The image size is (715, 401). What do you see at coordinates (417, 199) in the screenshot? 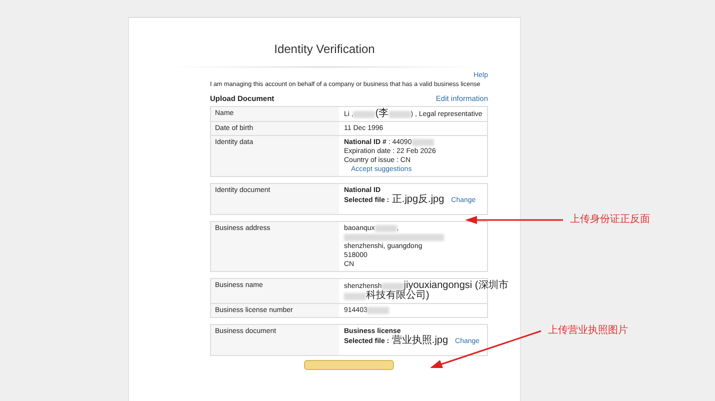
I see `field-value: 正.jpg反.jpg` at bounding box center [417, 199].